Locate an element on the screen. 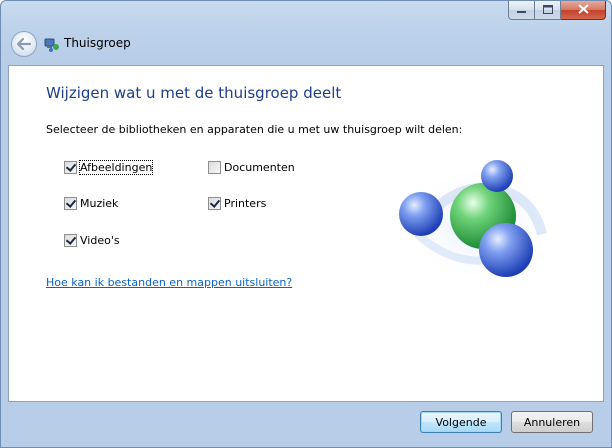 This screenshot has width=612, height=448. checkbox-printers: Printers is located at coordinates (237, 203).